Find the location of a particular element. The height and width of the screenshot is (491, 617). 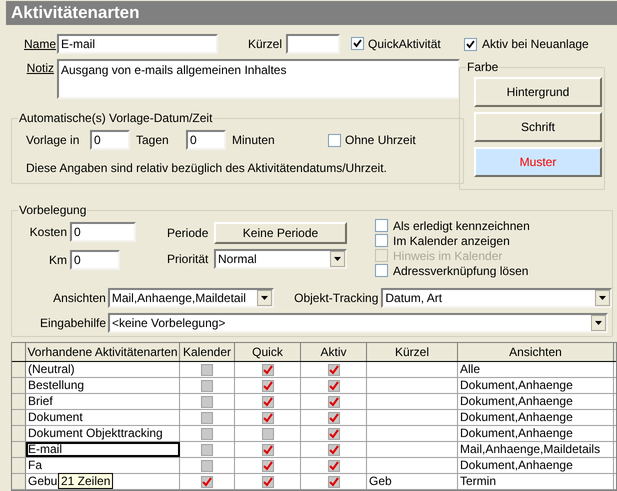

ansichten-dropdown: Mail,Anhaenge,Maildetail is located at coordinates (191, 298).